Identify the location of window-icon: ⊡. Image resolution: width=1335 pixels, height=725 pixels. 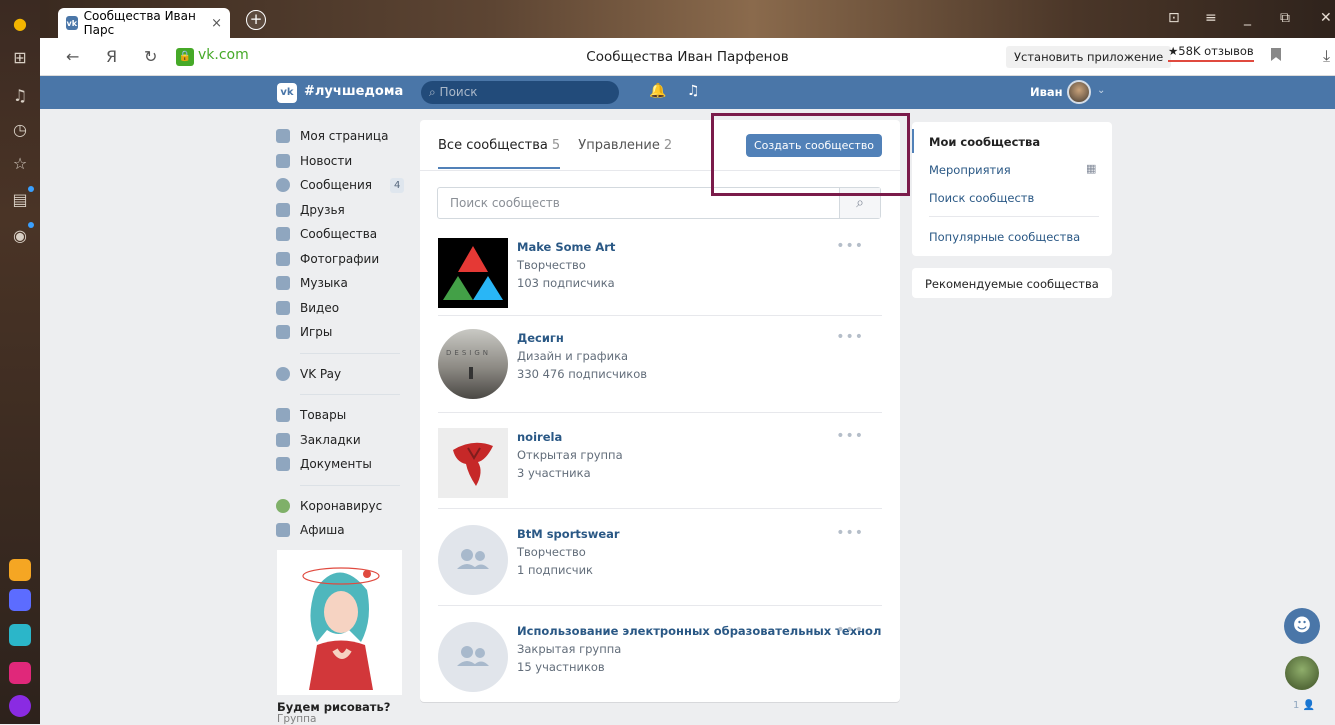
(1174, 18).